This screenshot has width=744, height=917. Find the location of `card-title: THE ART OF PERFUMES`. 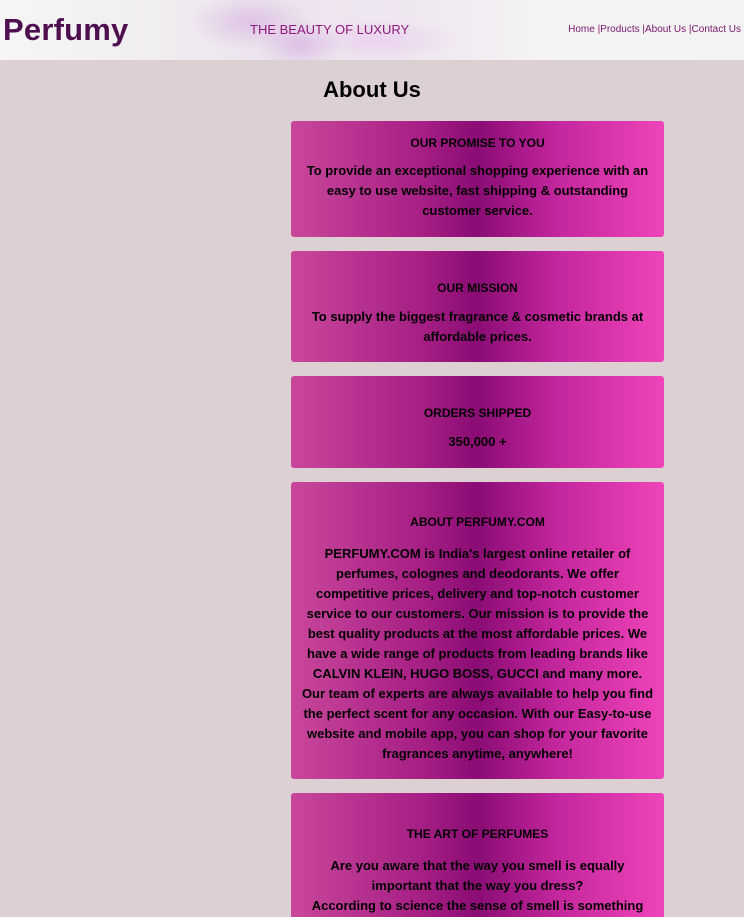

card-title: THE ART OF PERFUMES is located at coordinates (477, 834).